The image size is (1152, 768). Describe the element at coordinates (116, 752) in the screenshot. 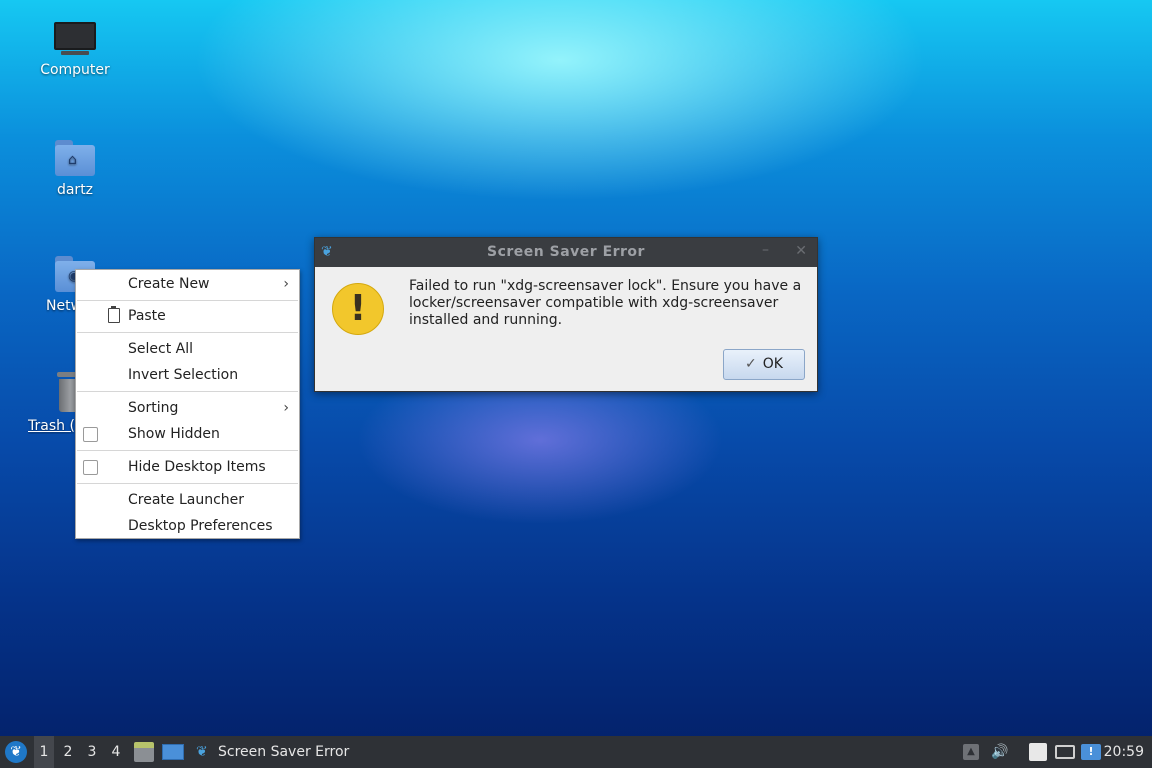

I see `workspace-4: 4` at that location.